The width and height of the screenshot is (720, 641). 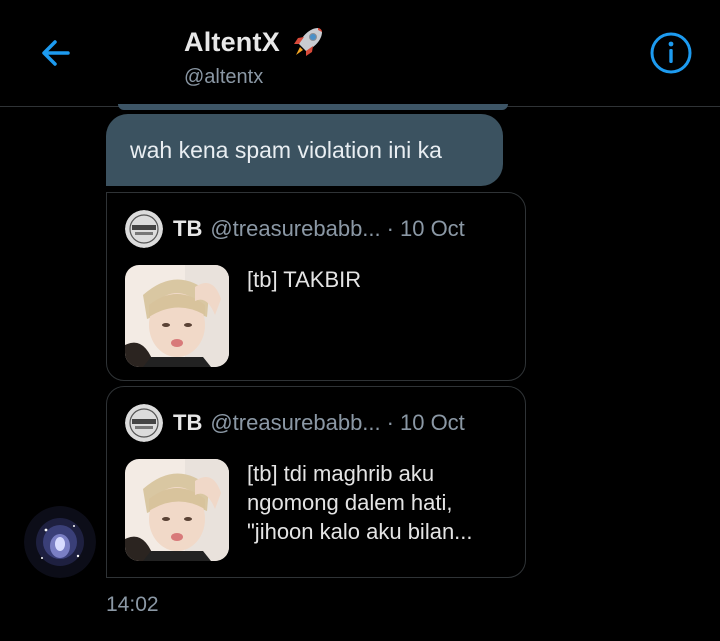 I want to click on back-button, so click(x=56, y=54).